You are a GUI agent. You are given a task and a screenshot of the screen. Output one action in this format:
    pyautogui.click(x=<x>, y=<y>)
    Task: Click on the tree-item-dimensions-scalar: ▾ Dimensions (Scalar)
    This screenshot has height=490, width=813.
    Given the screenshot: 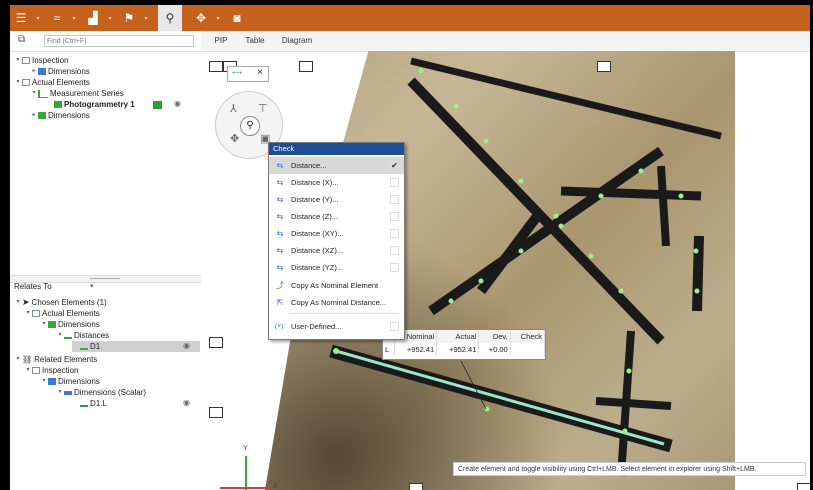 What is the action you would take?
    pyautogui.click(x=101, y=392)
    